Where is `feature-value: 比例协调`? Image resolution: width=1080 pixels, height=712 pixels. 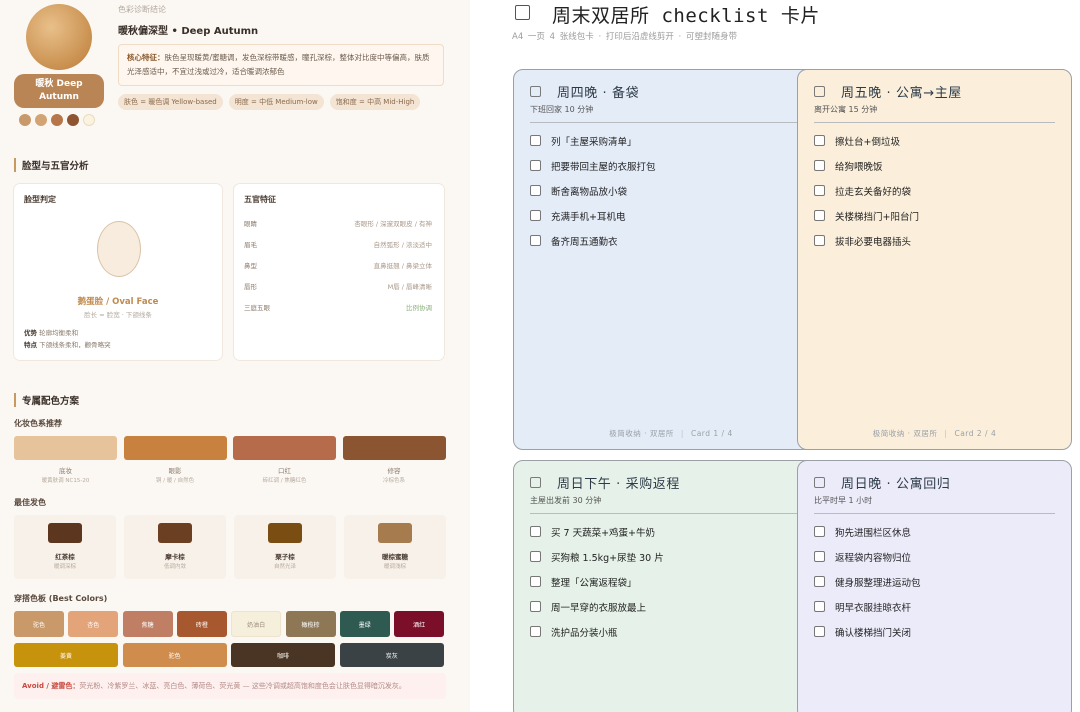
feature-value: 比例协调 is located at coordinates (419, 308).